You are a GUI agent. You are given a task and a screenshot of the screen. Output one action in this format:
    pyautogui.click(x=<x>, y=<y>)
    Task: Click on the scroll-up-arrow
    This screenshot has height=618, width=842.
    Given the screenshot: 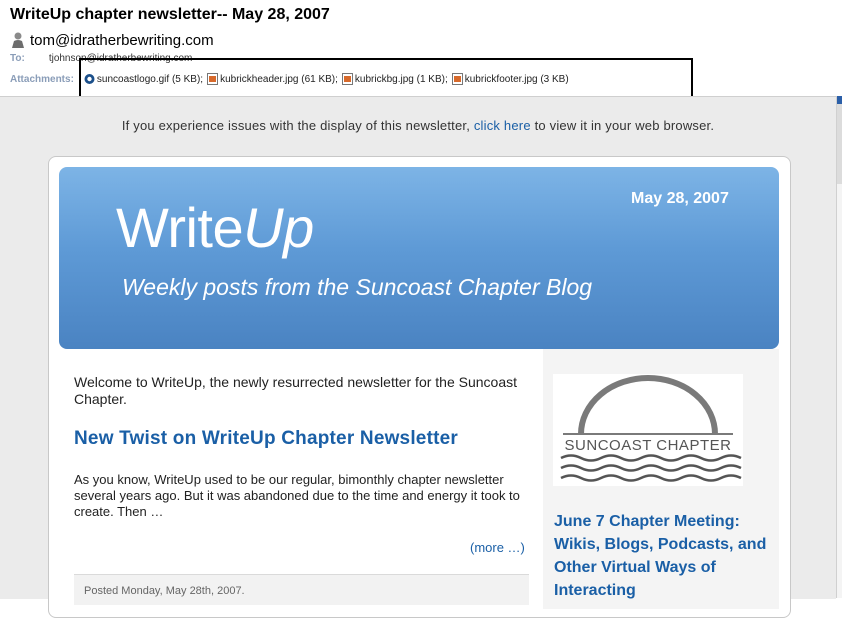 What is the action you would take?
    pyautogui.click(x=839, y=100)
    